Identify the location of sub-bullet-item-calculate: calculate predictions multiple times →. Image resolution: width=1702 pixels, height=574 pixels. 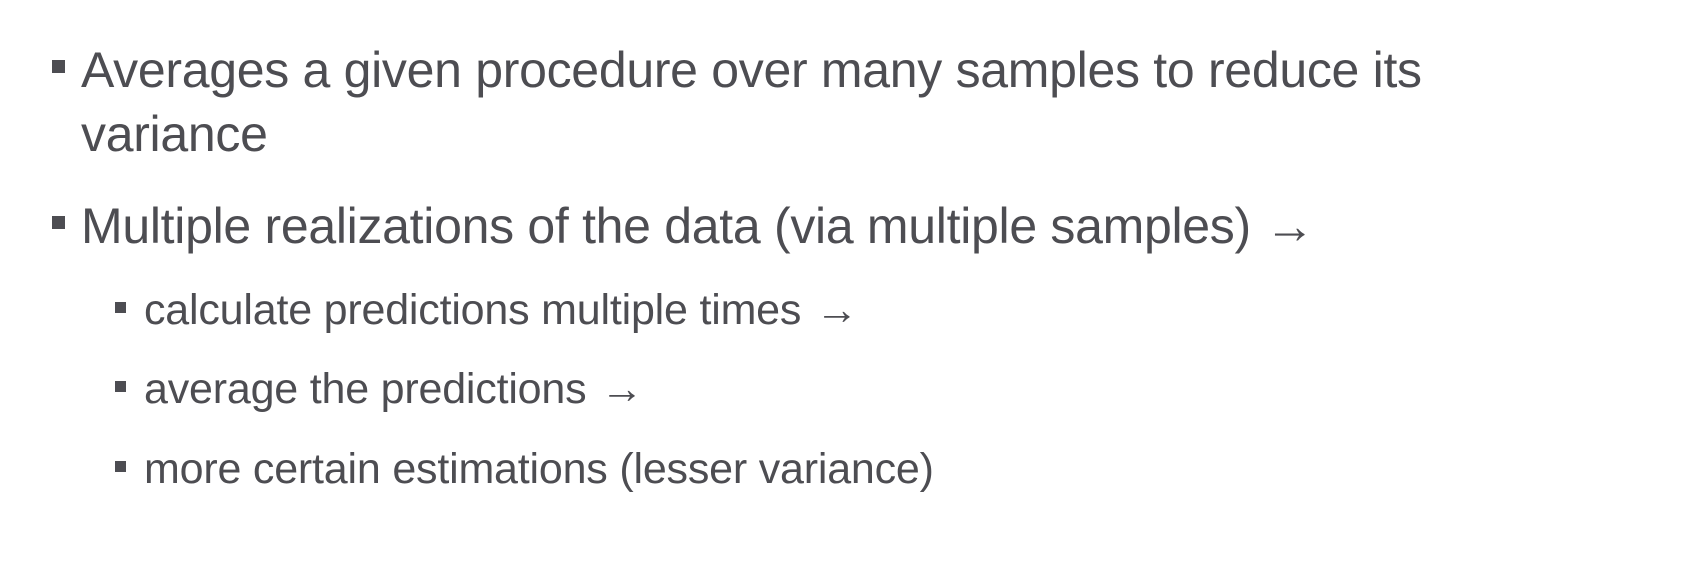
(895, 310).